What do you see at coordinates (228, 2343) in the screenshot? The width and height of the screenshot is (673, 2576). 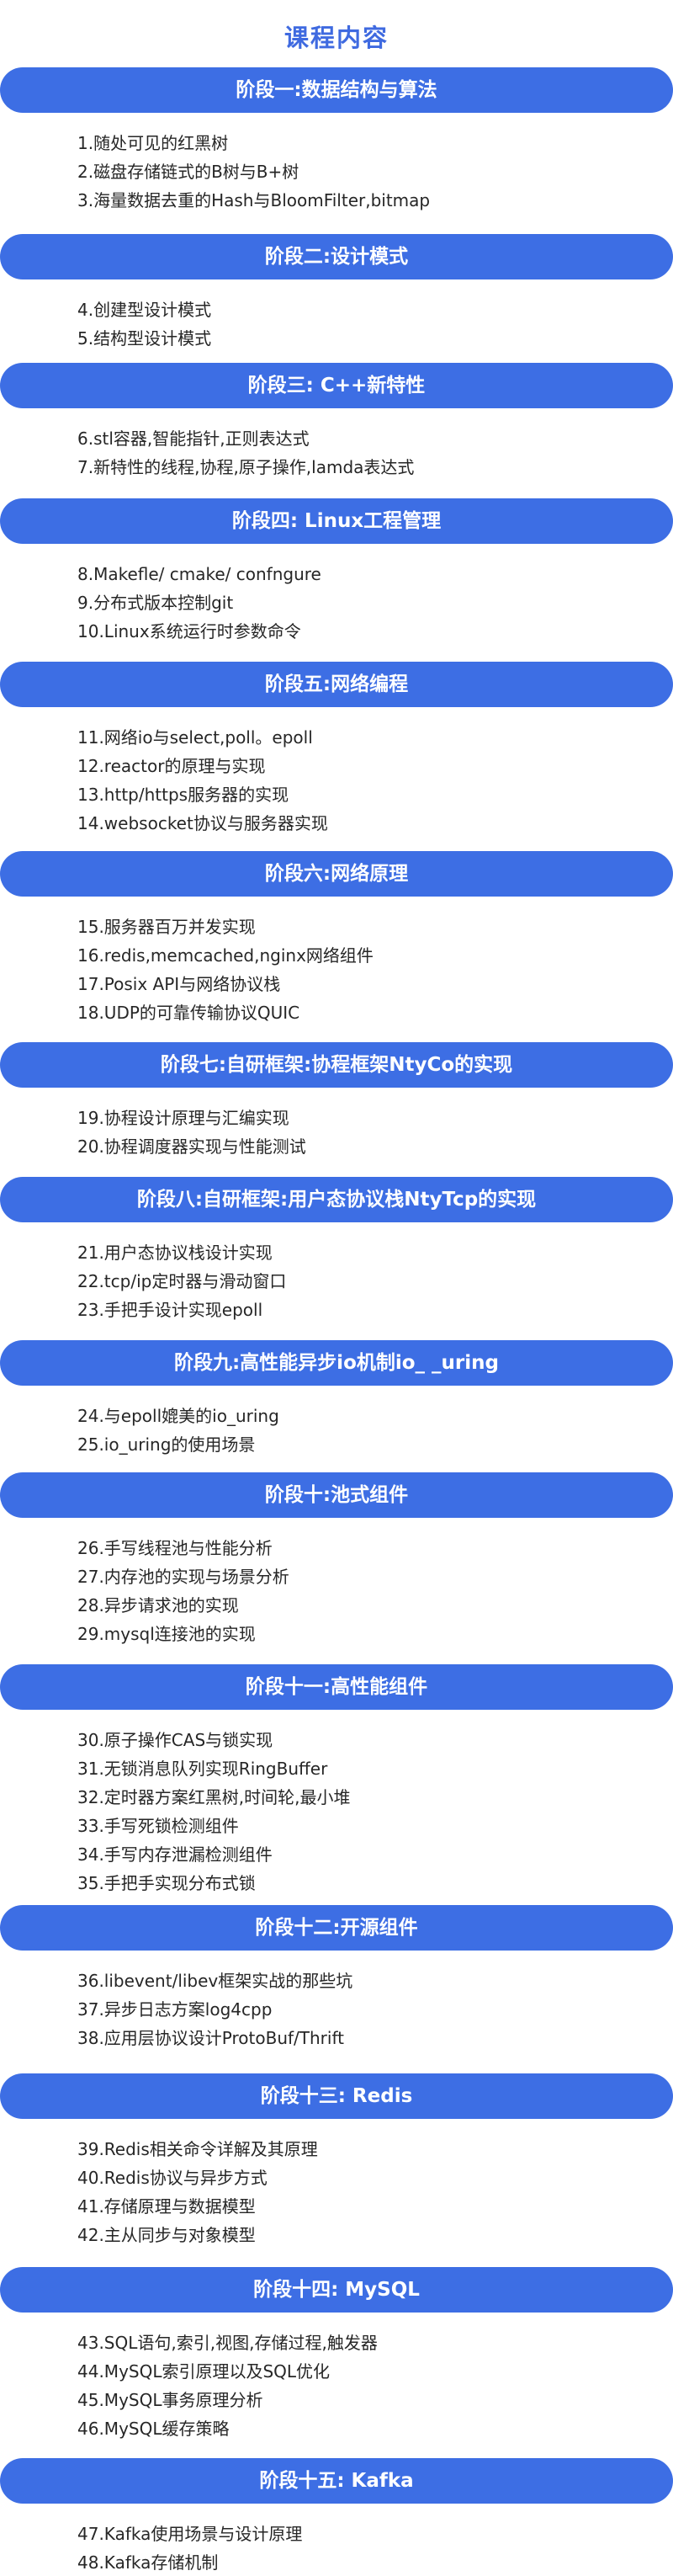 I see `lesson-item: 43.SQL语句,索引,视图,存储过程,触发器` at bounding box center [228, 2343].